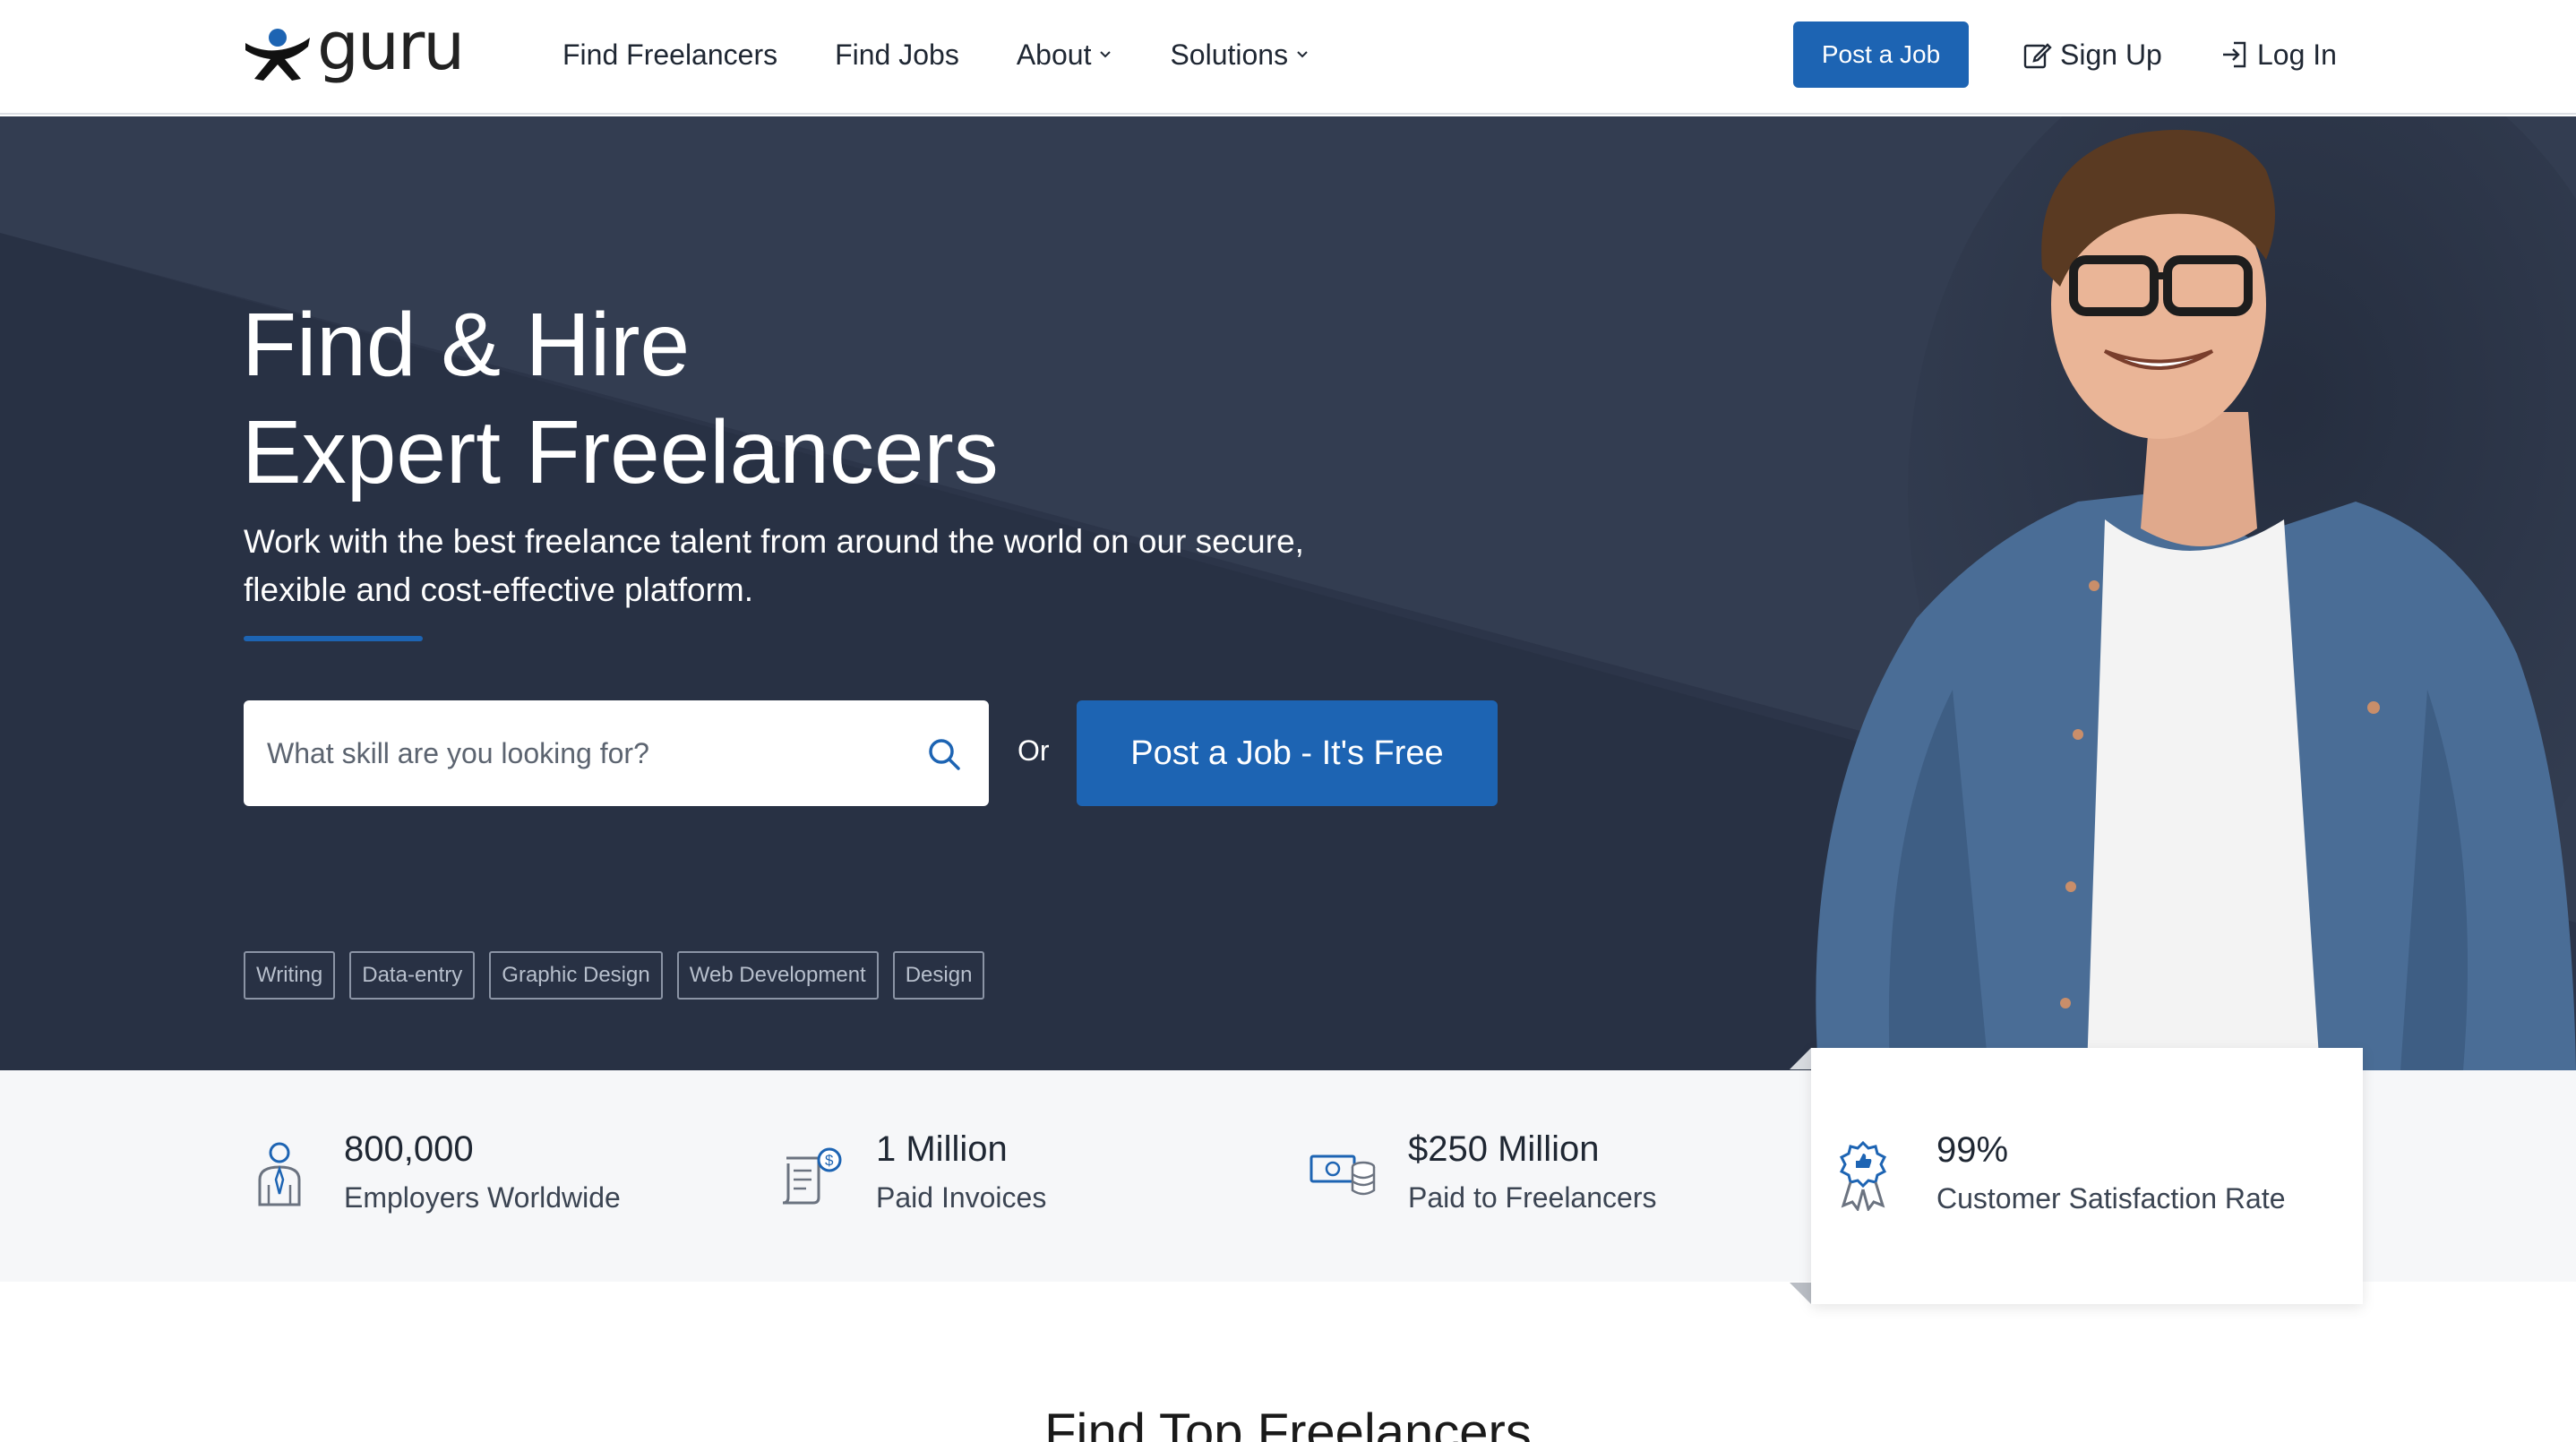 The image size is (2576, 1442). What do you see at coordinates (1288, 1422) in the screenshot?
I see `find-top-freelancers-heading: Find Top Freelancers` at bounding box center [1288, 1422].